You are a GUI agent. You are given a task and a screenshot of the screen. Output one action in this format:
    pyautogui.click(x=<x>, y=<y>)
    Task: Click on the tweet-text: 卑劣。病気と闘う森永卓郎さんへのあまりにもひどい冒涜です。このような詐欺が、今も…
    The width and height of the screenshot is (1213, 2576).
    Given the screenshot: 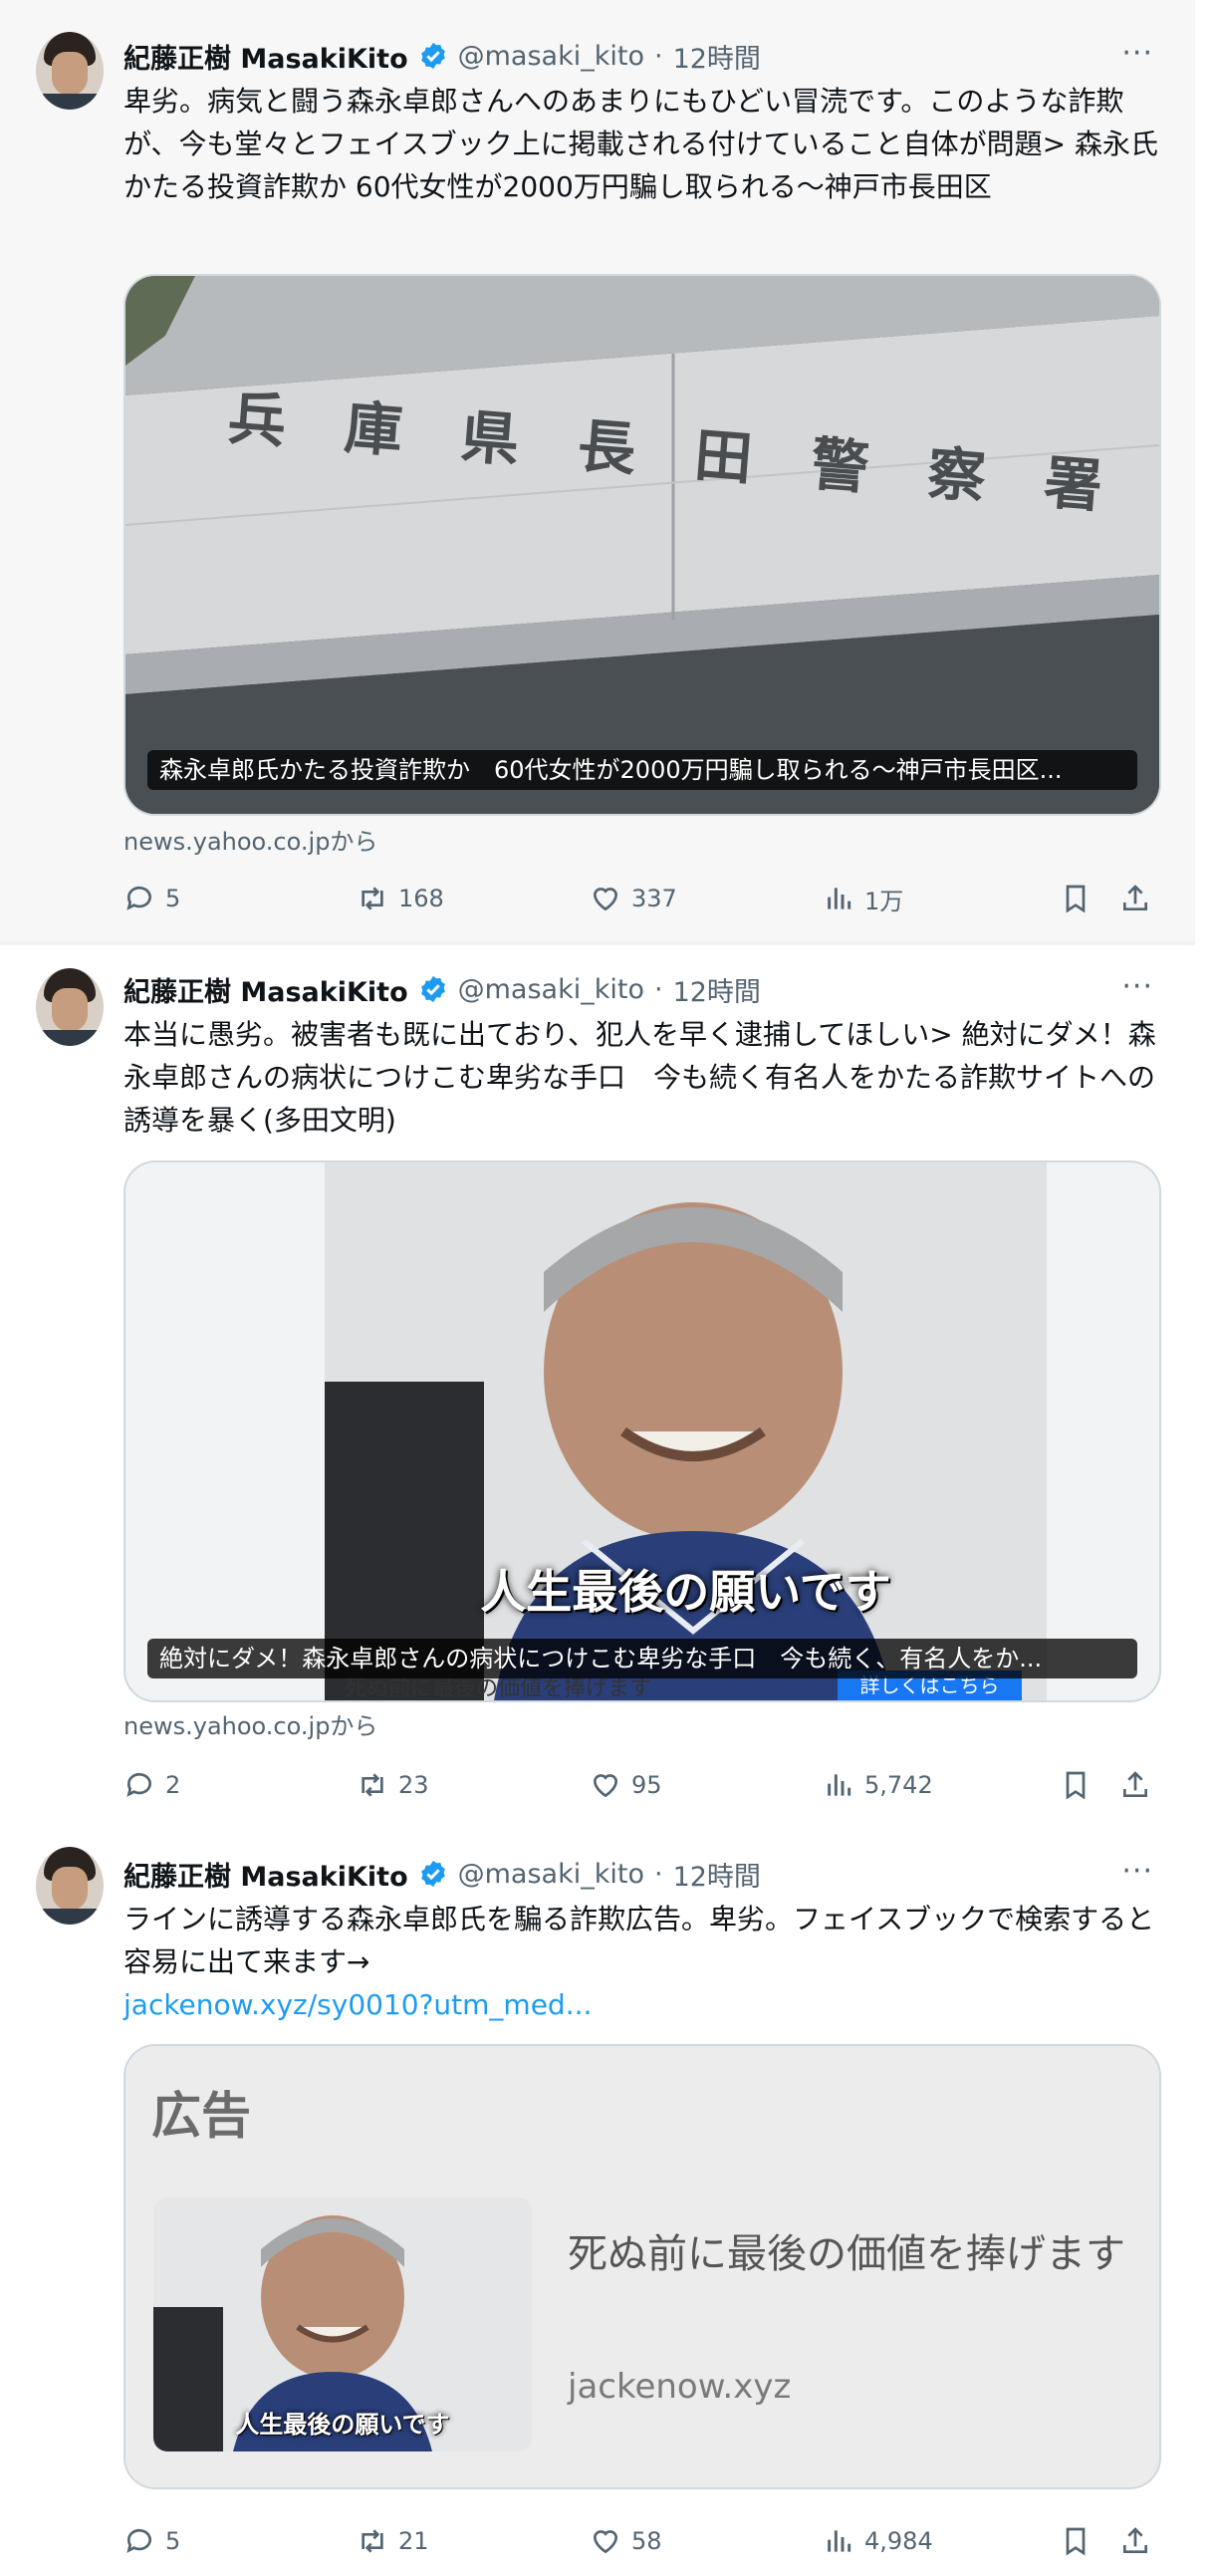 What is the action you would take?
    pyautogui.click(x=640, y=144)
    